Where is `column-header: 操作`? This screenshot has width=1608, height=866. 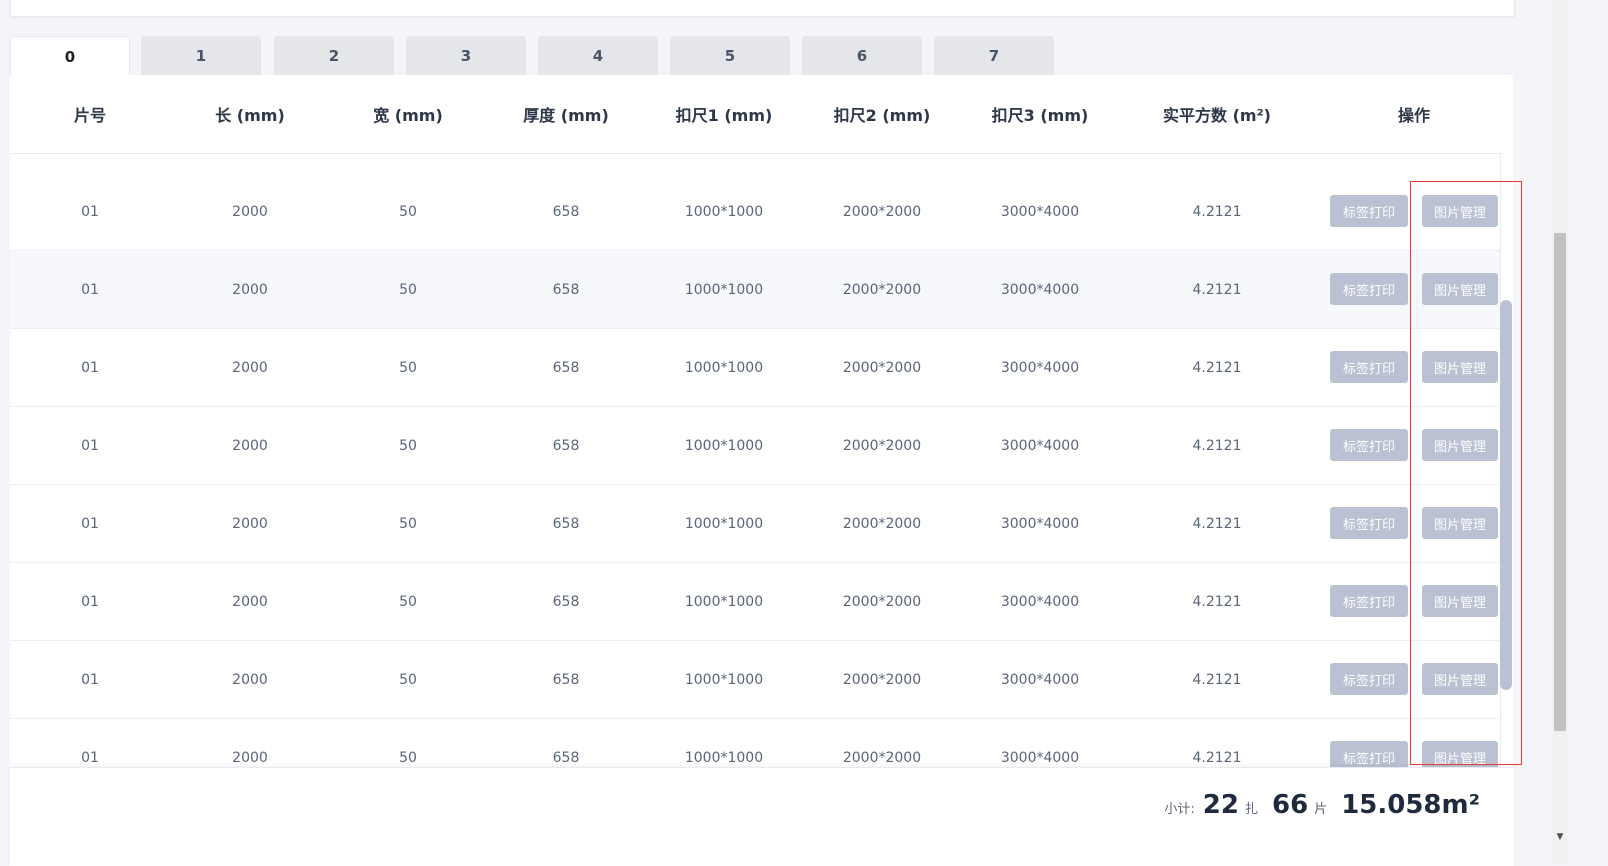 column-header: 操作 is located at coordinates (1413, 115).